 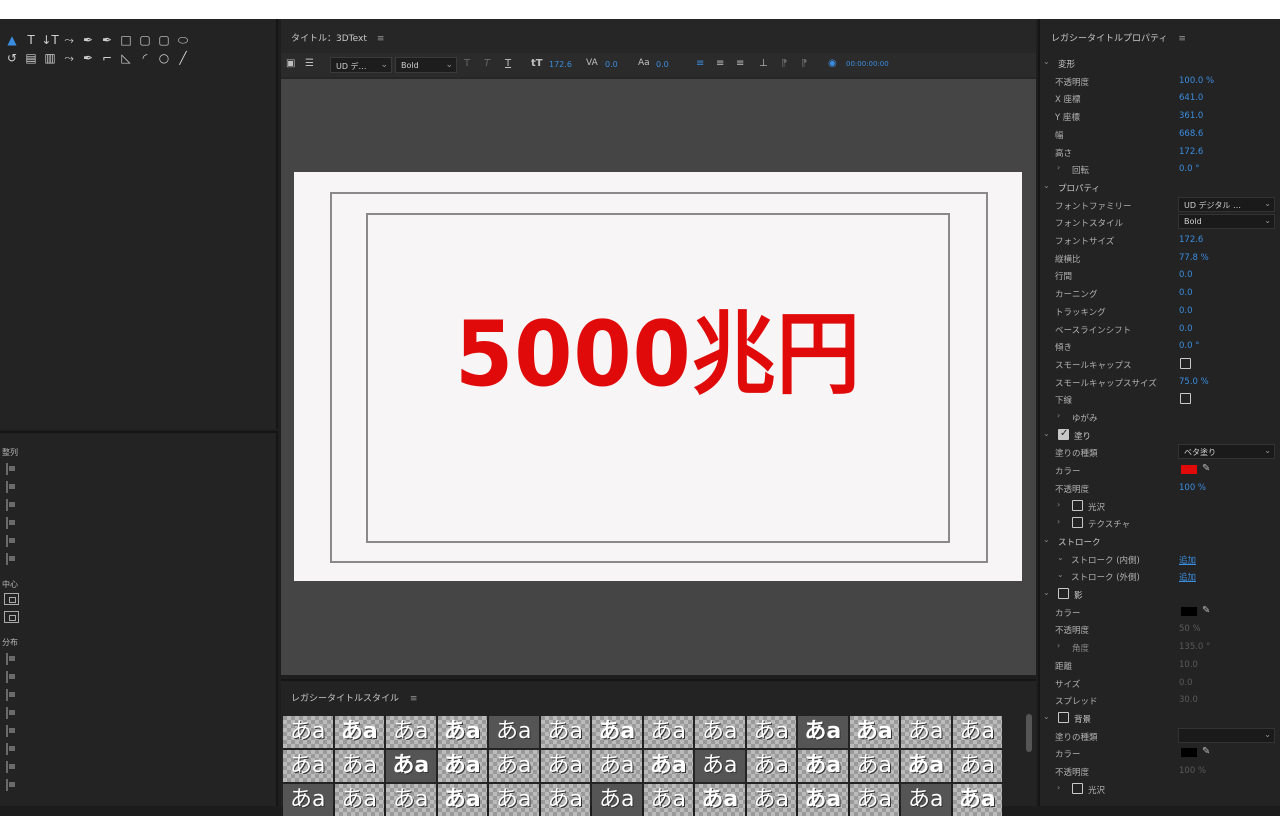 I want to click on property-value: 30.0, so click(x=1188, y=700).